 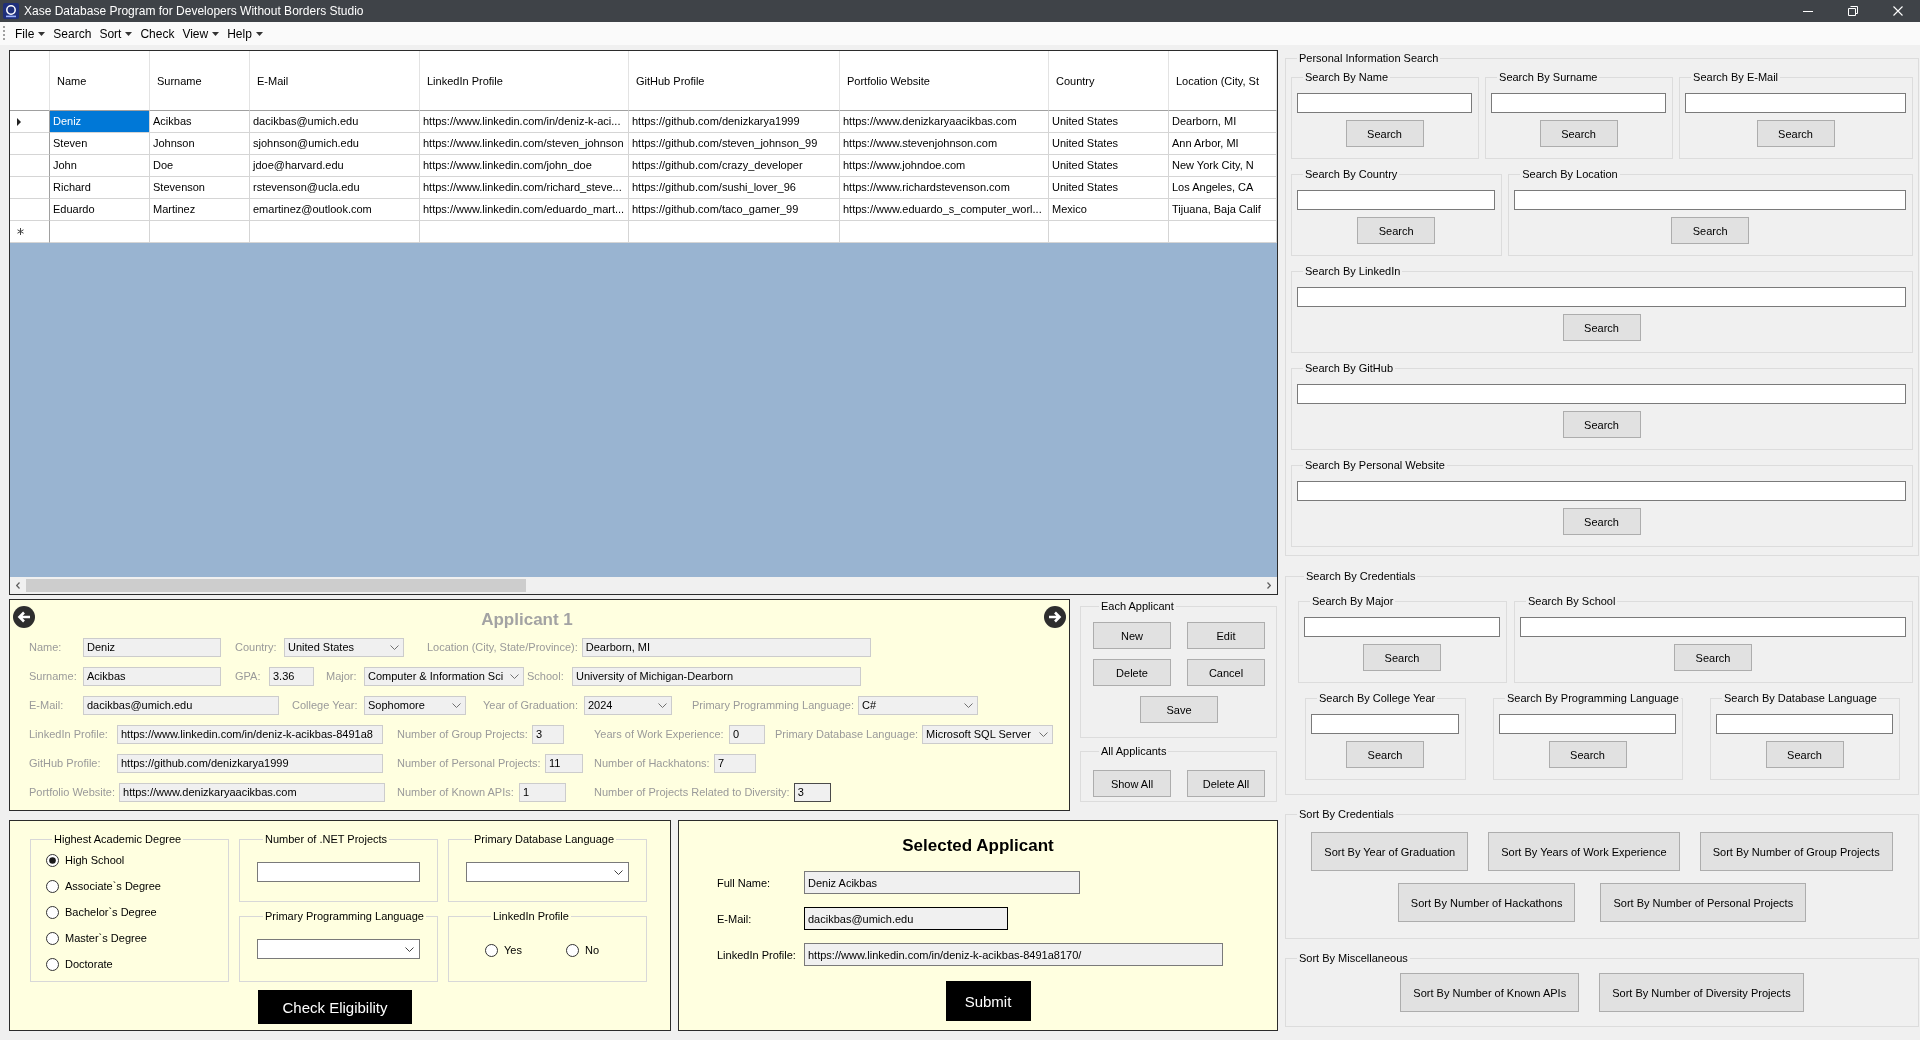 I want to click on column-header: Surname, so click(x=200, y=81).